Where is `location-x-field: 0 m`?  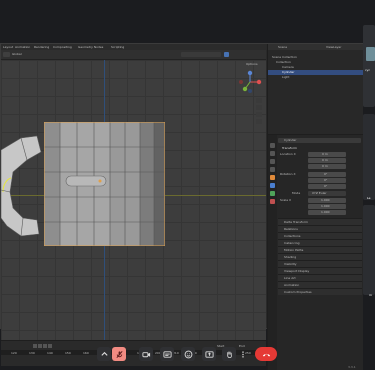 location-x-field: 0 m is located at coordinates (327, 154).